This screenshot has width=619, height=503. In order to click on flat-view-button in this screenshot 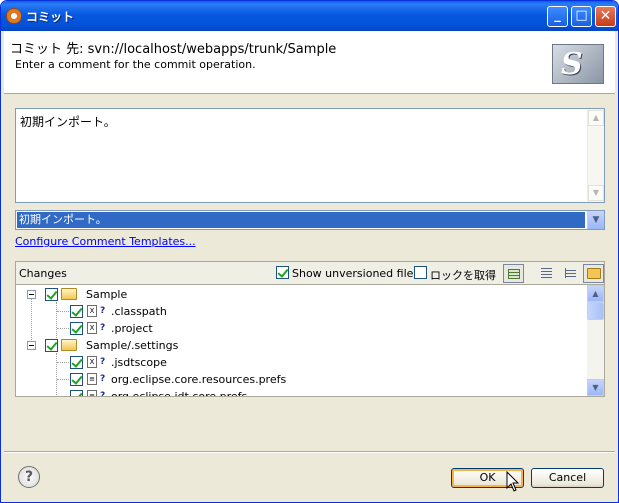, I will do `click(546, 273)`.